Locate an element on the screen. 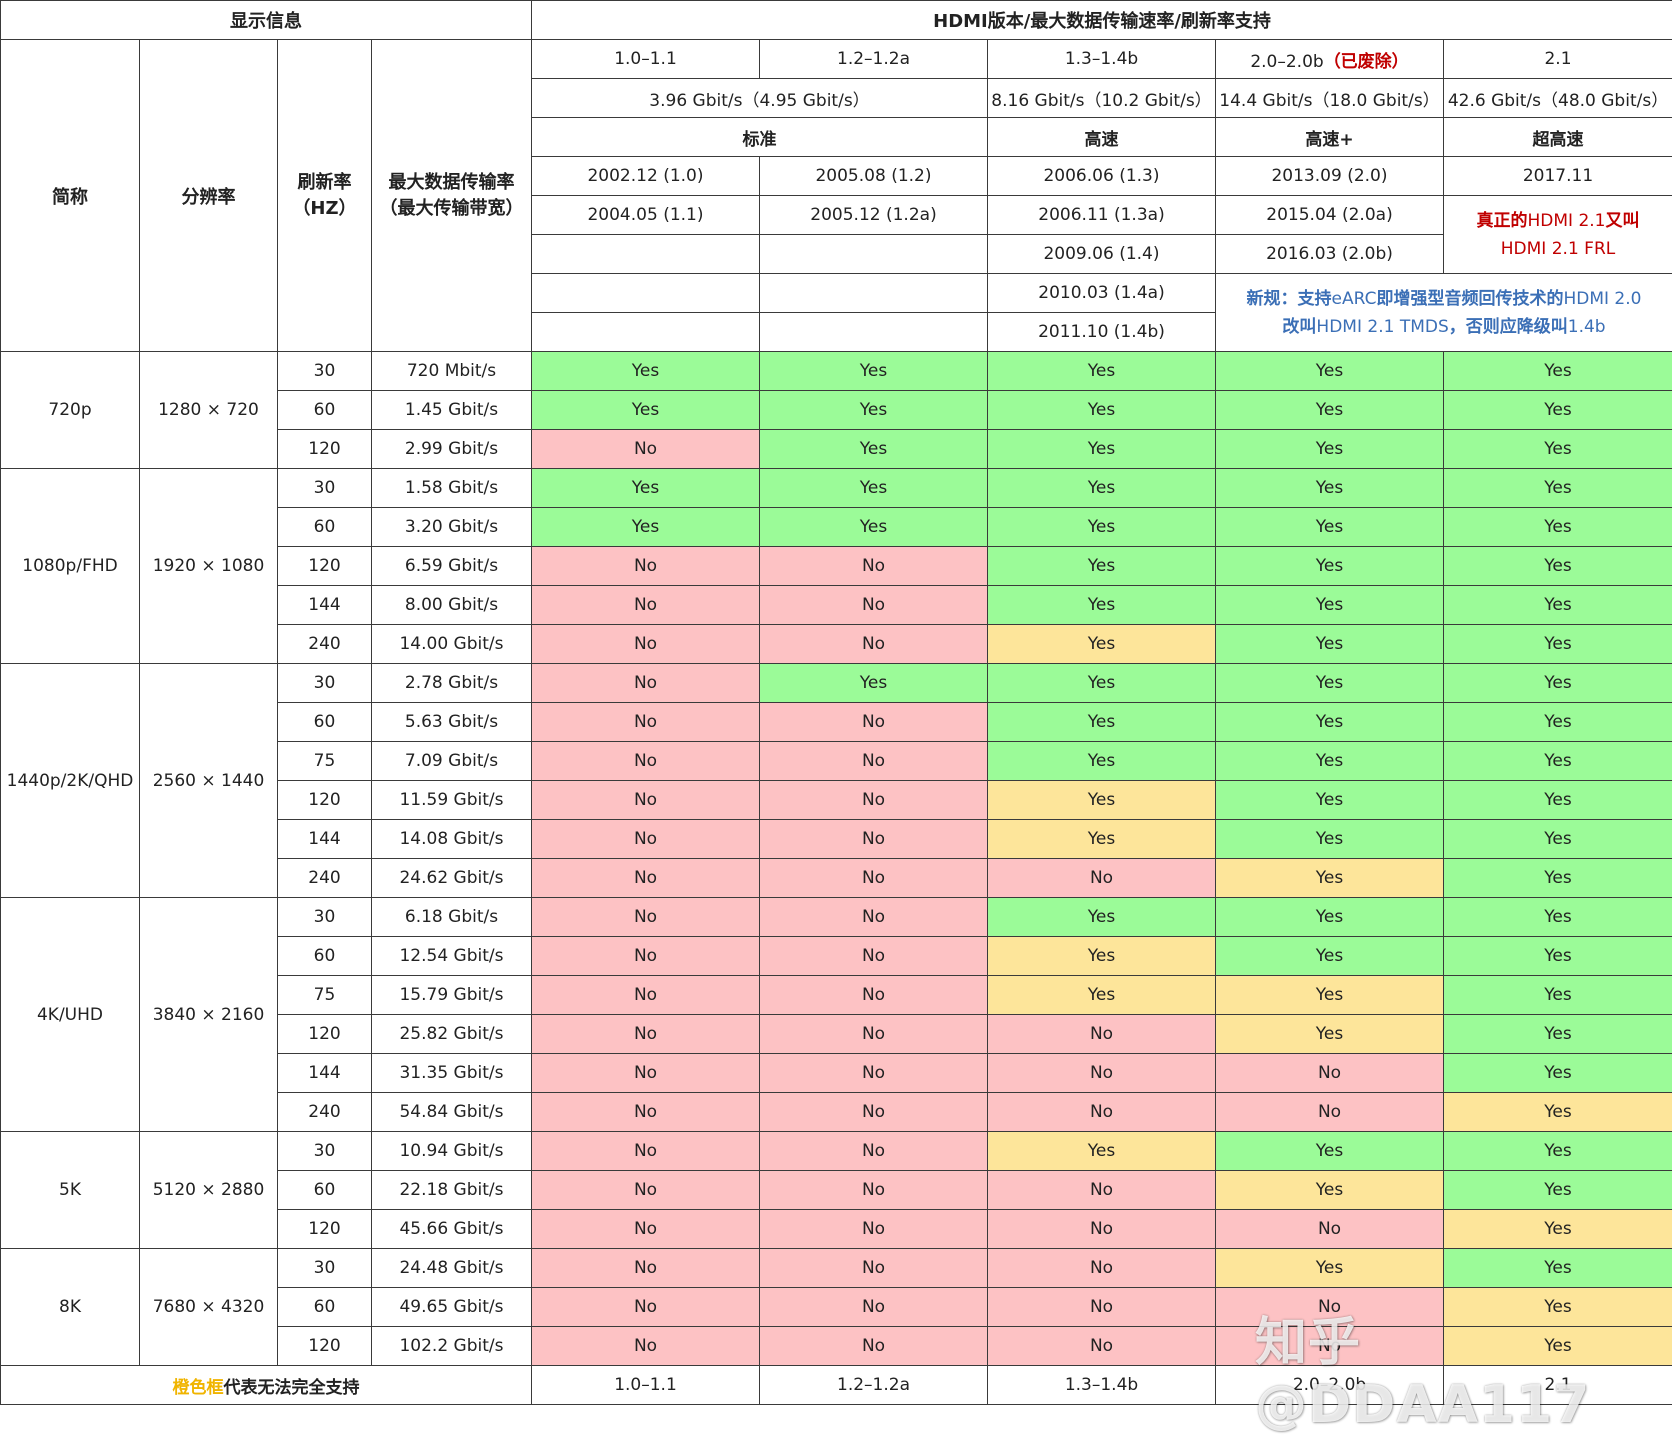  format-resolution: 3840 × 2160 is located at coordinates (209, 1015).